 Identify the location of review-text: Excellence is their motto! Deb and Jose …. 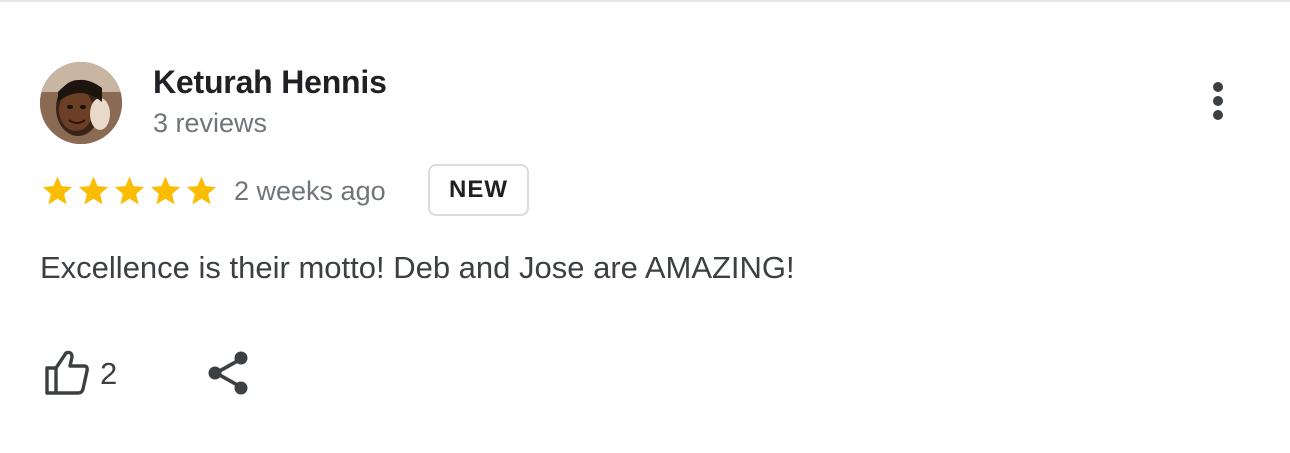
(417, 267).